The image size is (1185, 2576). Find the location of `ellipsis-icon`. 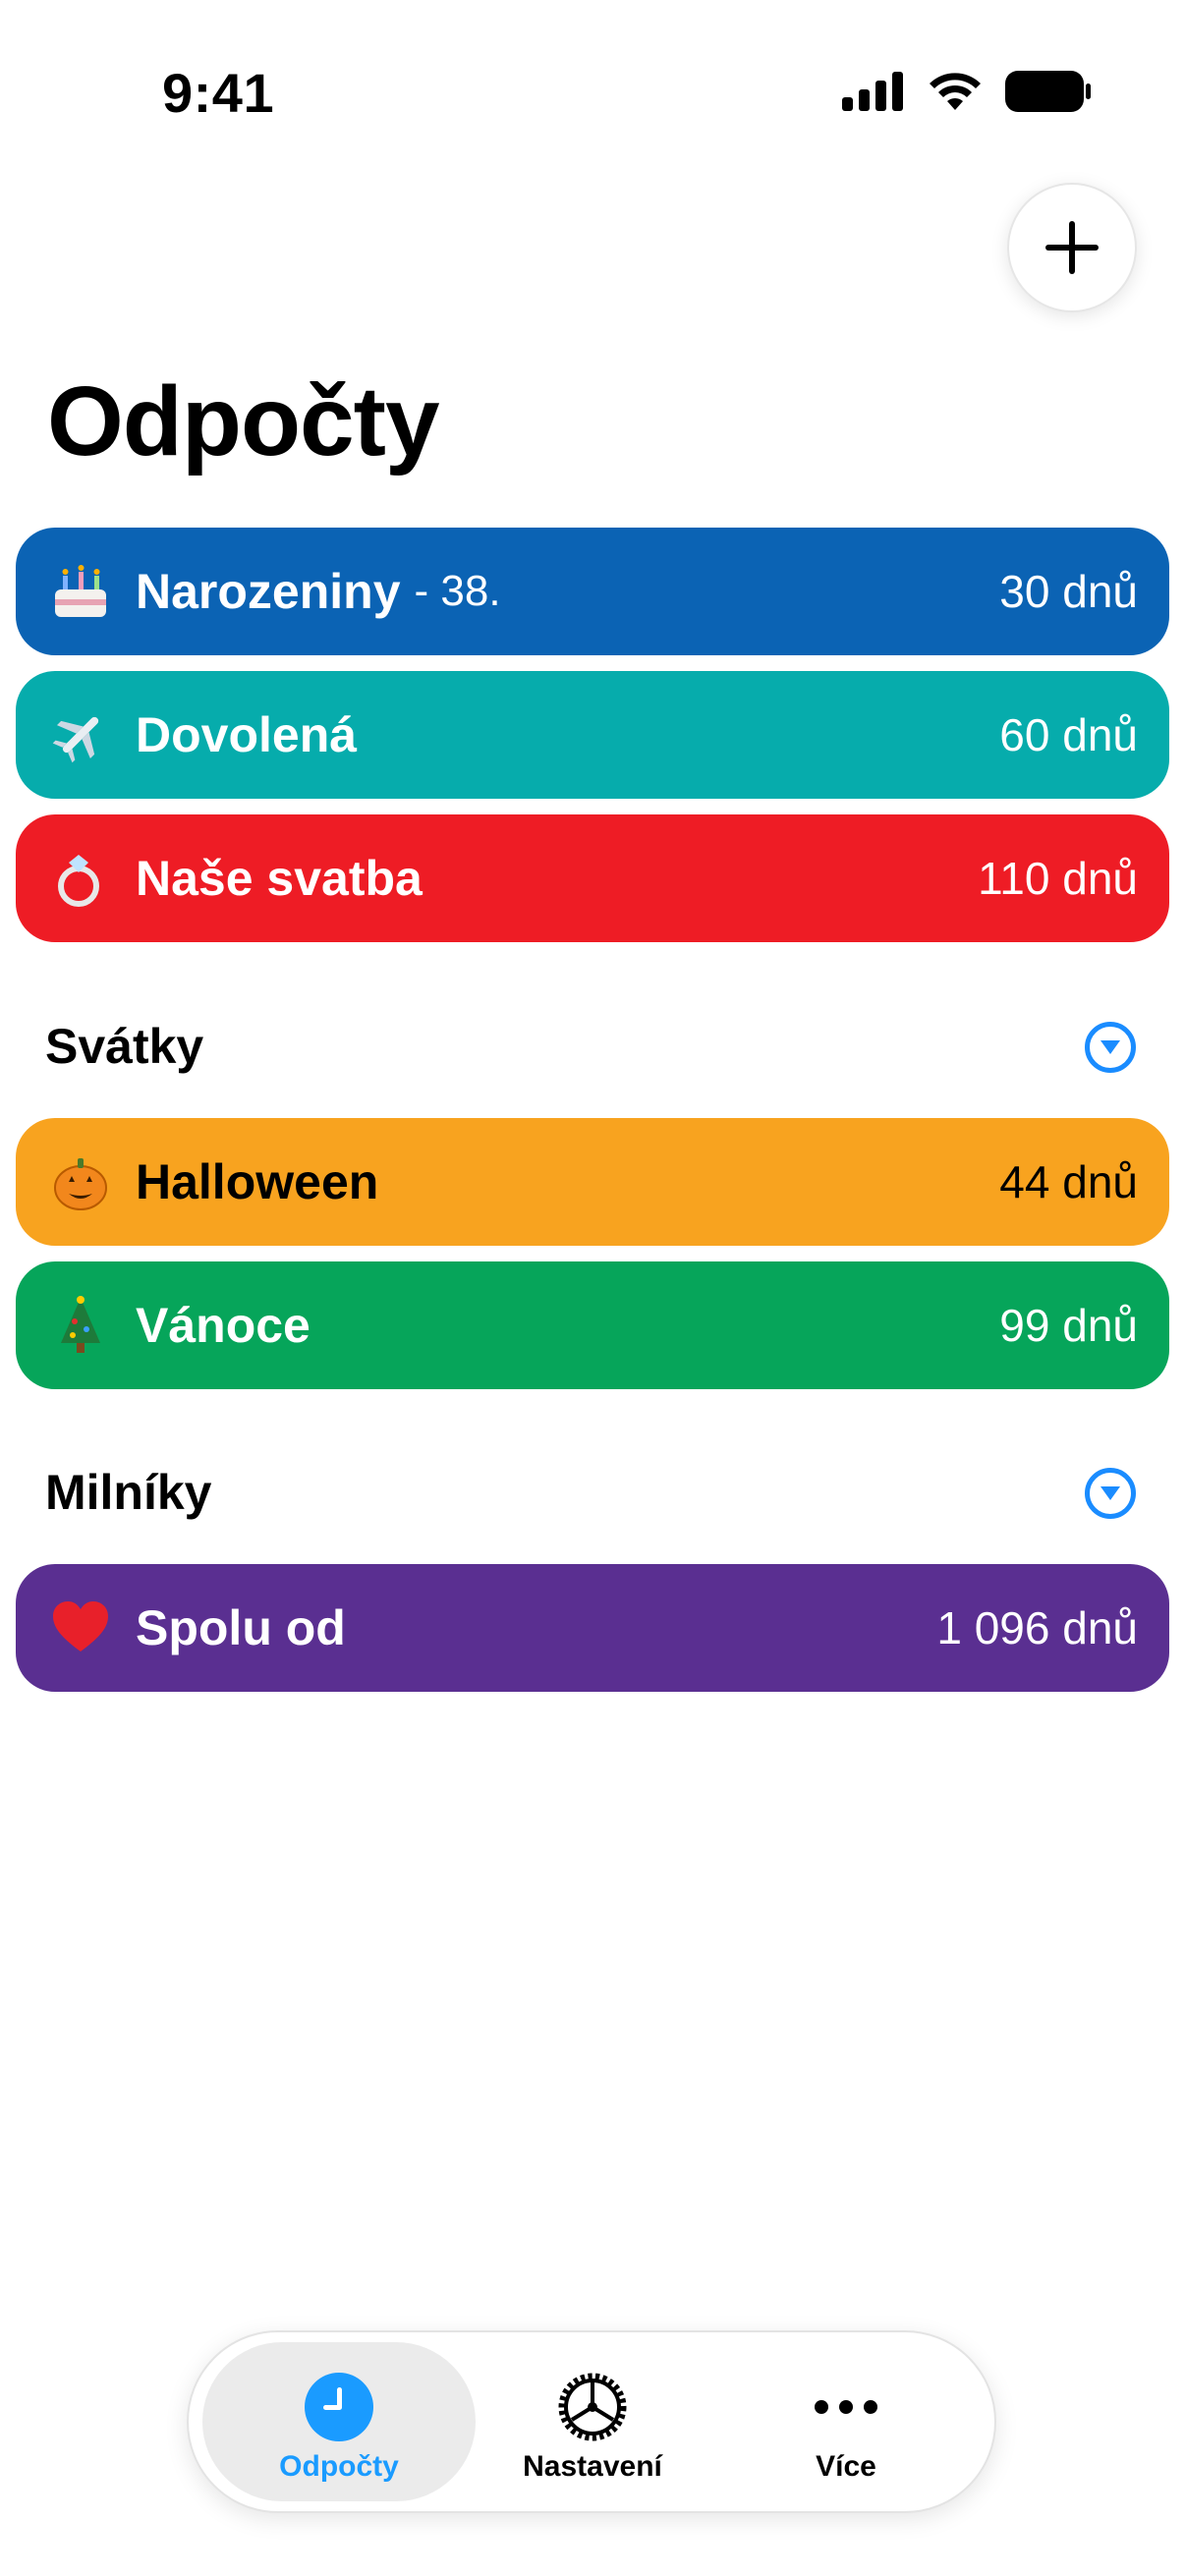

ellipsis-icon is located at coordinates (846, 2407).